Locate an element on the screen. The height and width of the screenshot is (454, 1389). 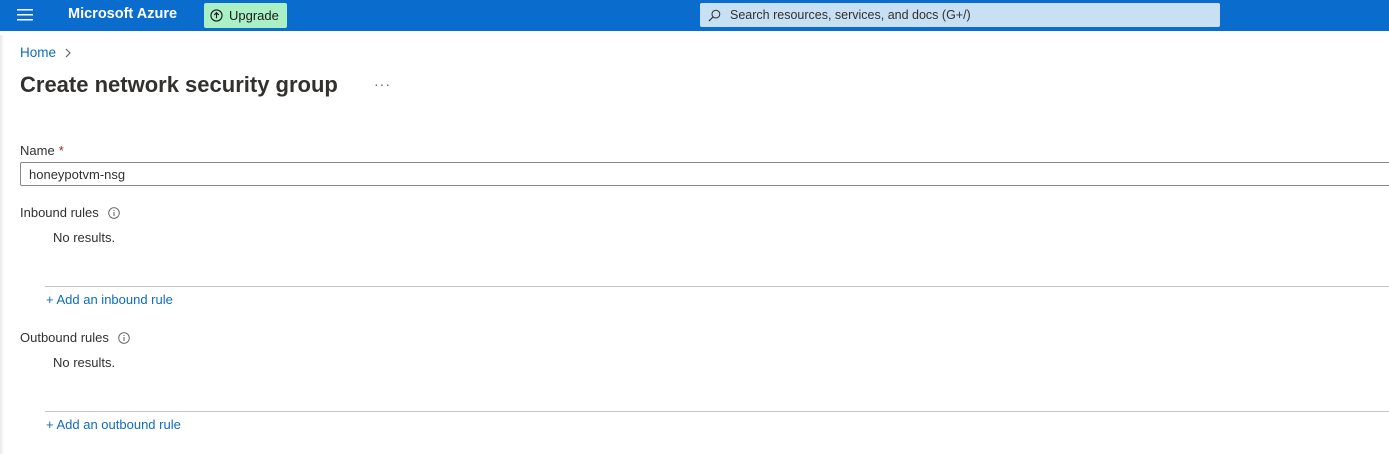
inbound-no-results: No results. is located at coordinates (84, 237).